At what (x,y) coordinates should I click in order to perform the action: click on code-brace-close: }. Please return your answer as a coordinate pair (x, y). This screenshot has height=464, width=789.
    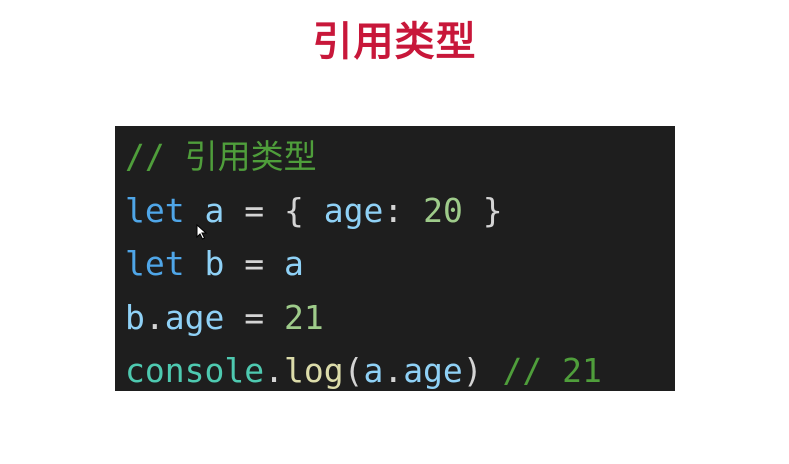
    Looking at the image, I should click on (492, 210).